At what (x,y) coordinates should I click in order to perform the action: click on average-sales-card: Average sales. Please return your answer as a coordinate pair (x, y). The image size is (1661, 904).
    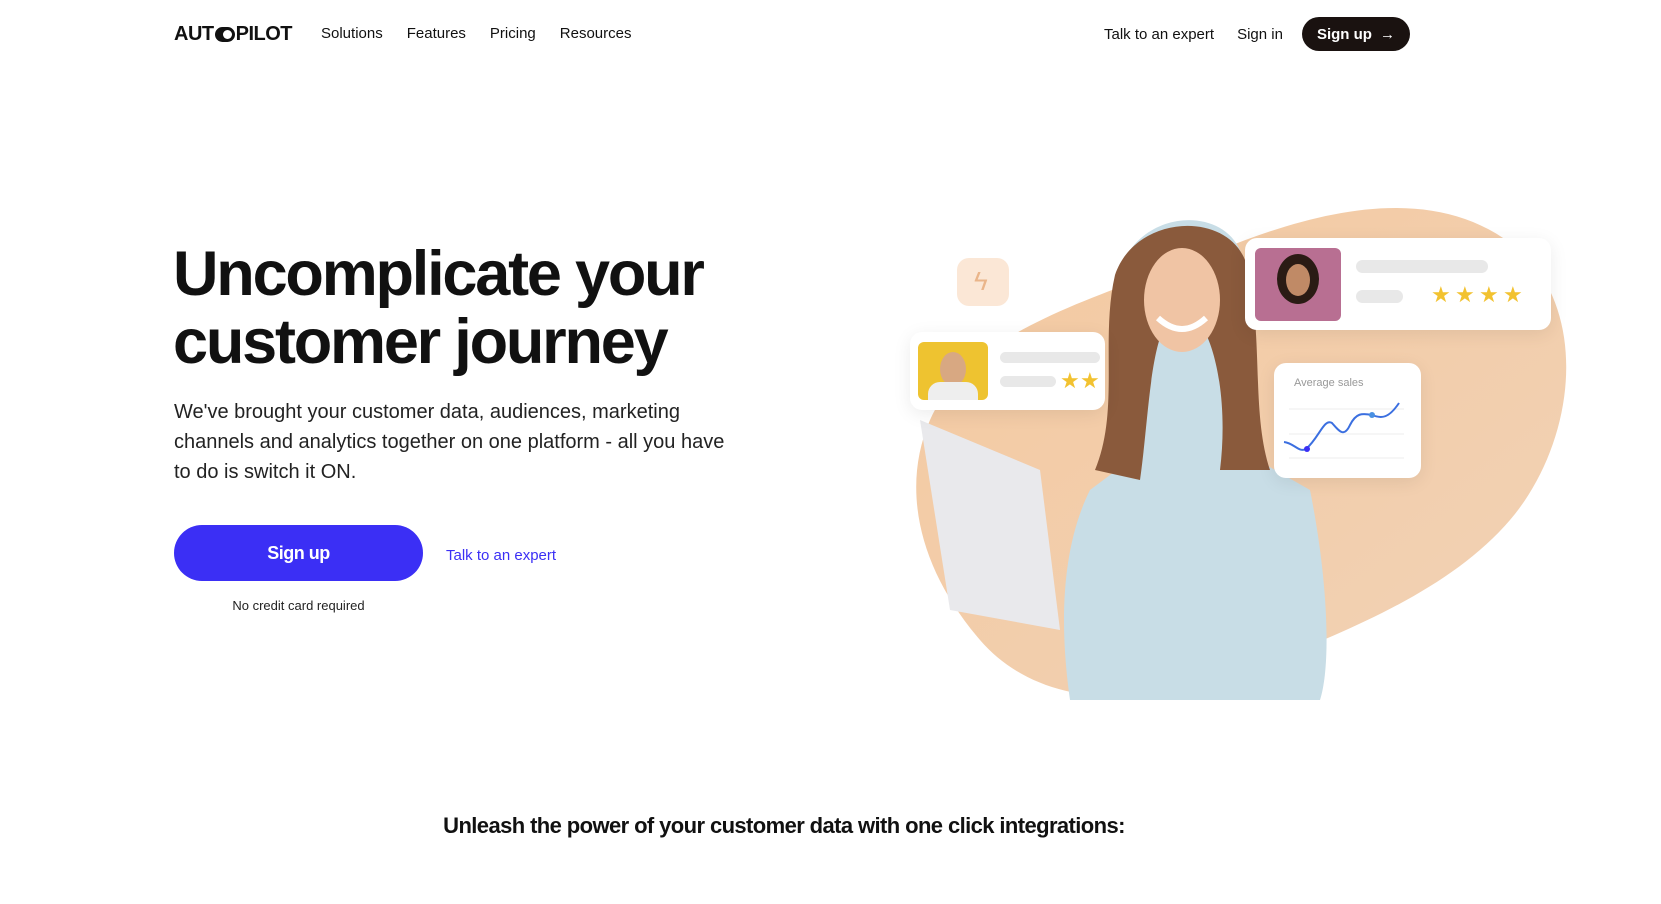
    Looking at the image, I should click on (1347, 420).